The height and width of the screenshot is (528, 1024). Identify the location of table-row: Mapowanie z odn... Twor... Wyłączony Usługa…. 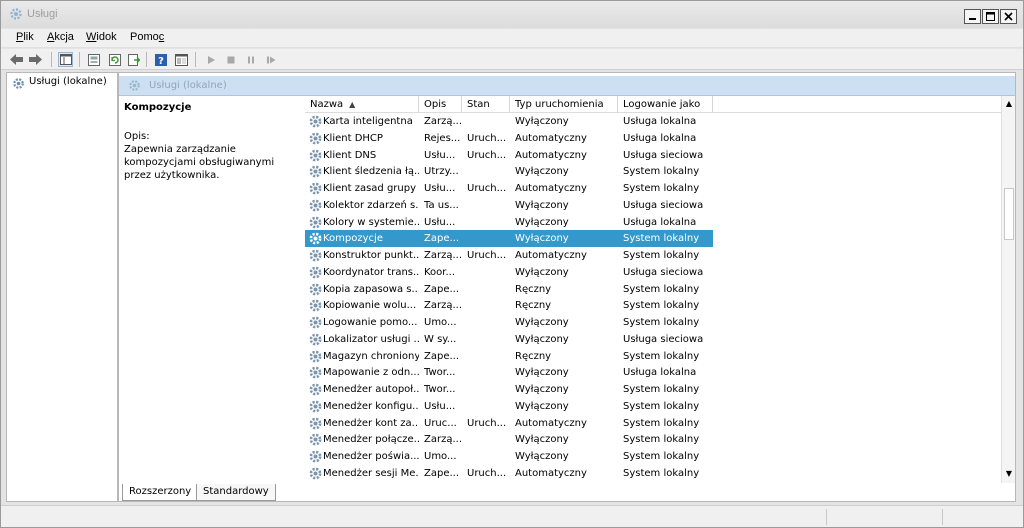
(600, 372).